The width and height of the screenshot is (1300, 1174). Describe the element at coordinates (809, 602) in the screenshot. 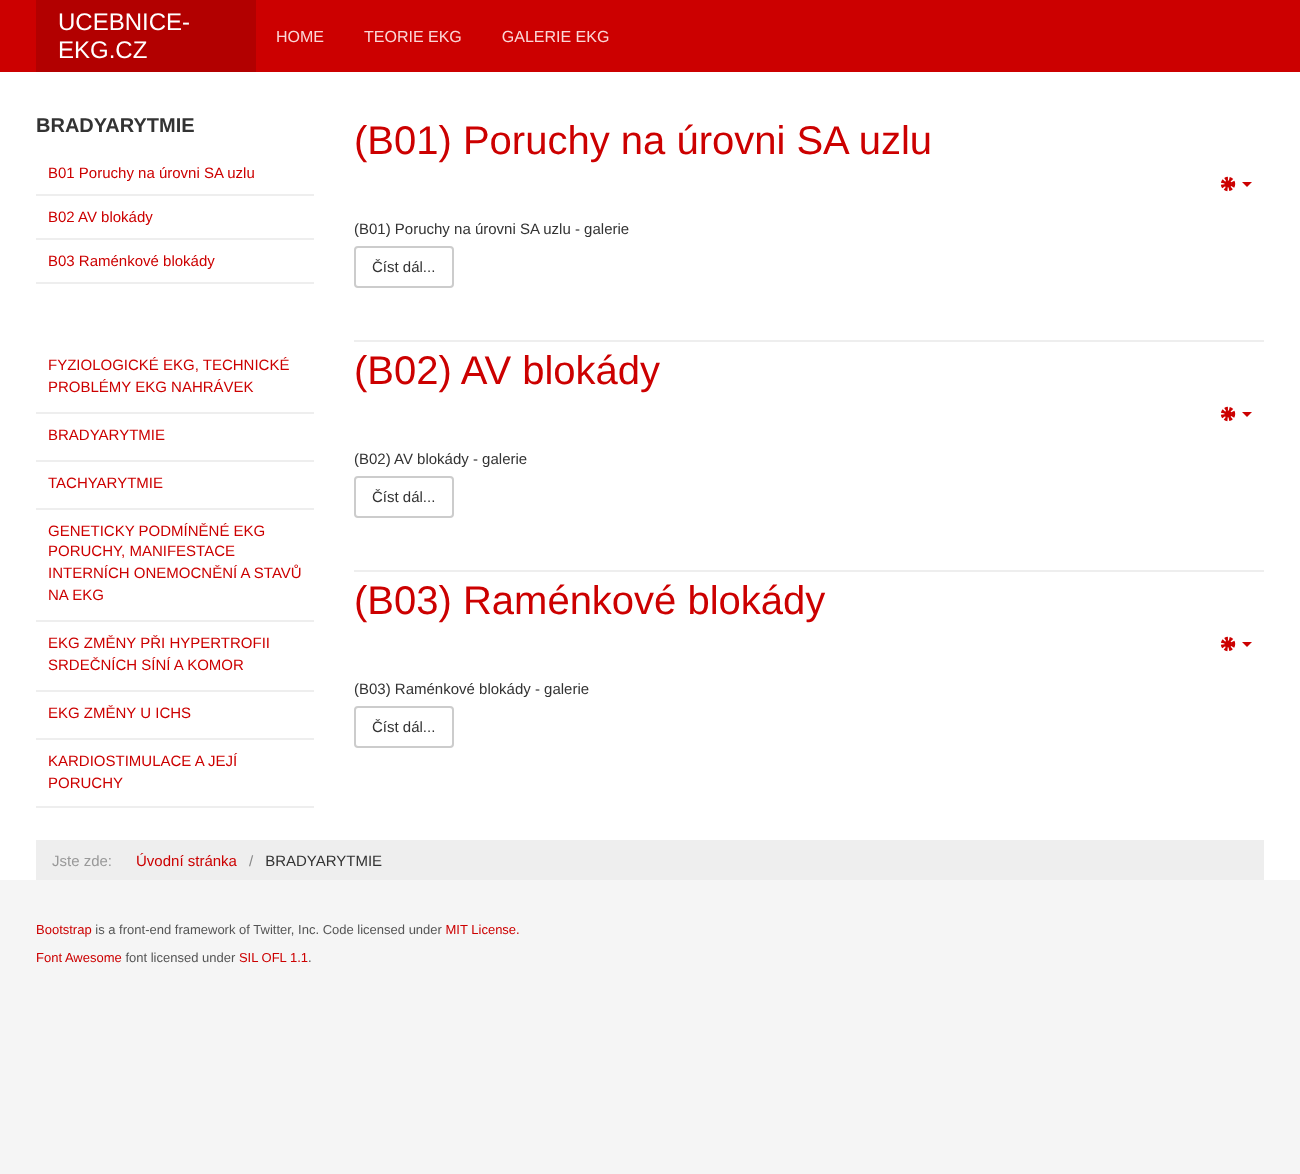

I see `article-title: (B03) Raménkové blokády` at that location.